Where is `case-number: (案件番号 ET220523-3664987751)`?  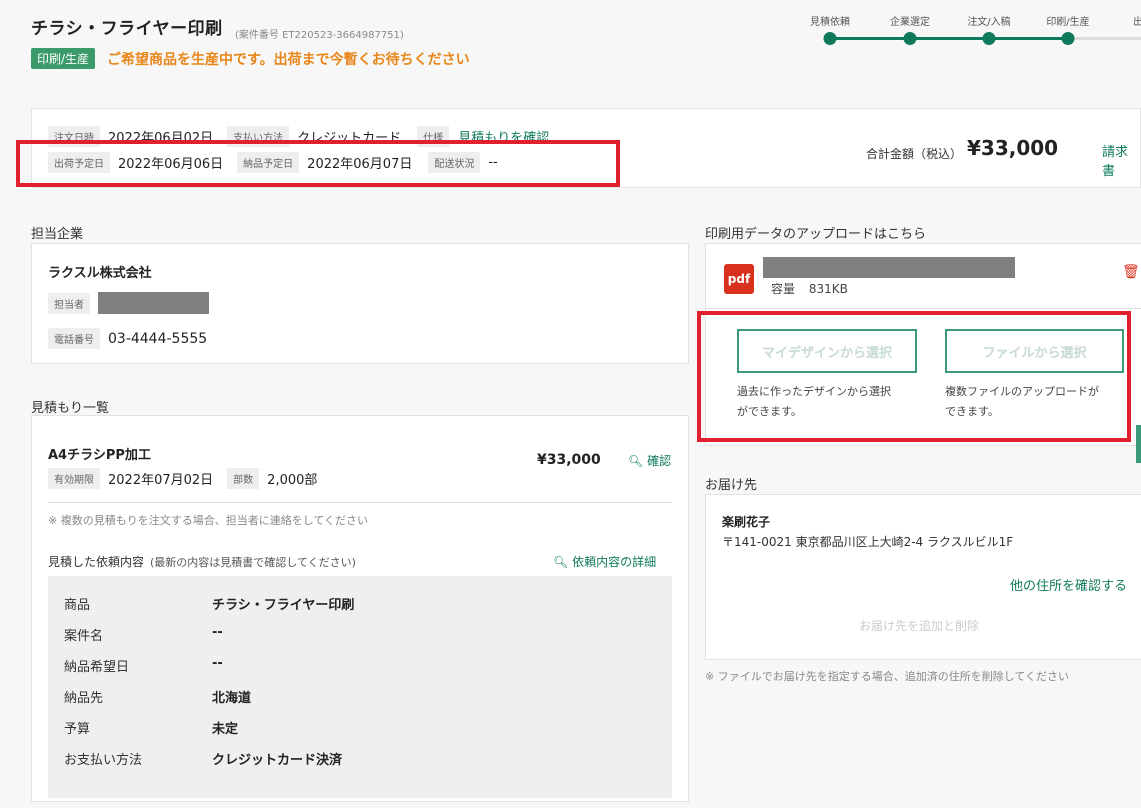 case-number: (案件番号 ET220523-3664987751) is located at coordinates (319, 35).